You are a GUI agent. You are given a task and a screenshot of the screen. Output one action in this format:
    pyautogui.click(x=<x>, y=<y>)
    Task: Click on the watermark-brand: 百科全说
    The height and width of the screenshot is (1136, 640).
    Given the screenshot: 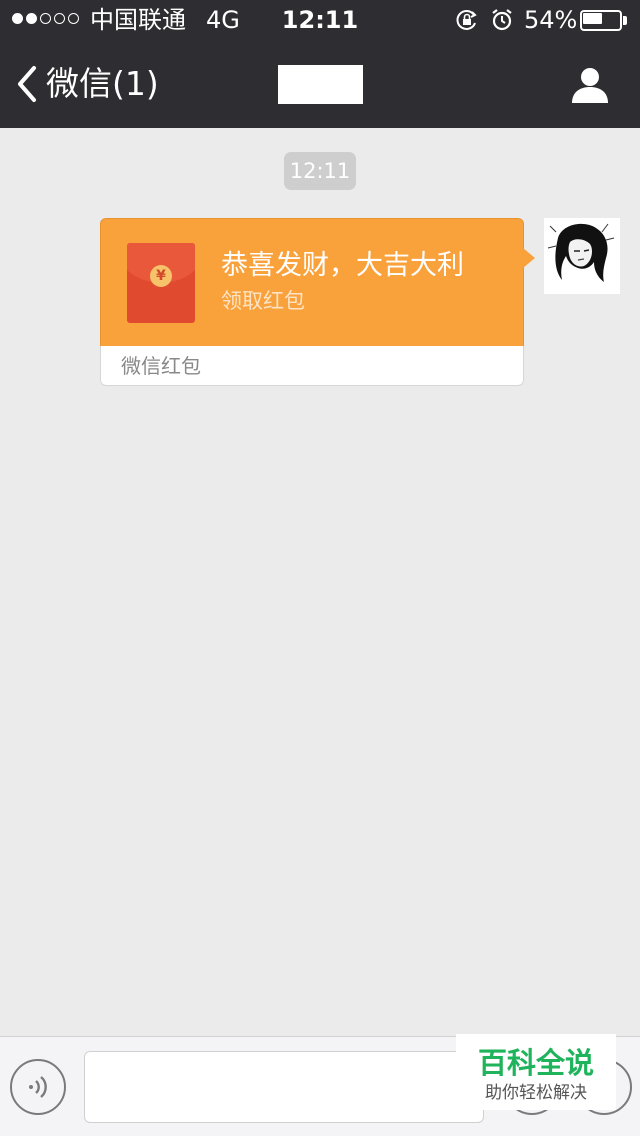 What is the action you would take?
    pyautogui.click(x=535, y=1063)
    